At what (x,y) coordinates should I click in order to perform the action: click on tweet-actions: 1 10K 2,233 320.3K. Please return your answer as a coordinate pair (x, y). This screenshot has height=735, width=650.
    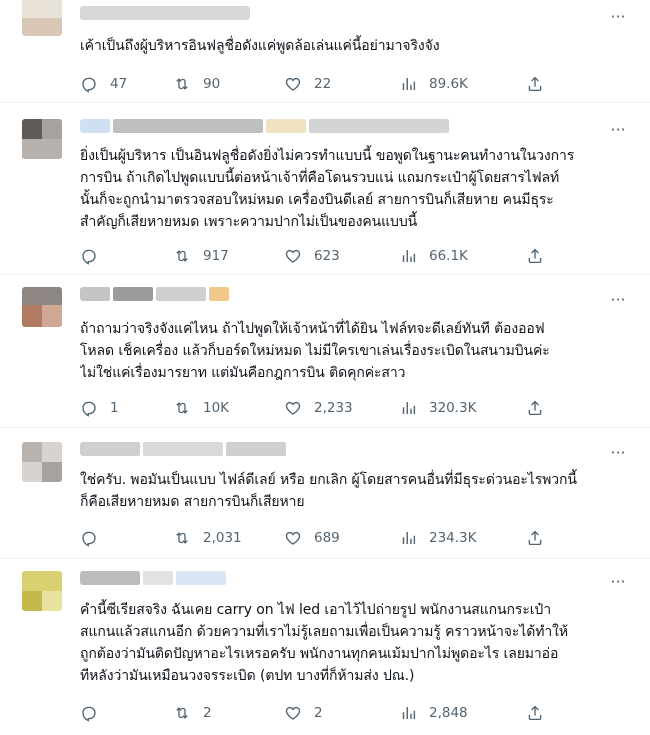
    Looking at the image, I should click on (315, 408).